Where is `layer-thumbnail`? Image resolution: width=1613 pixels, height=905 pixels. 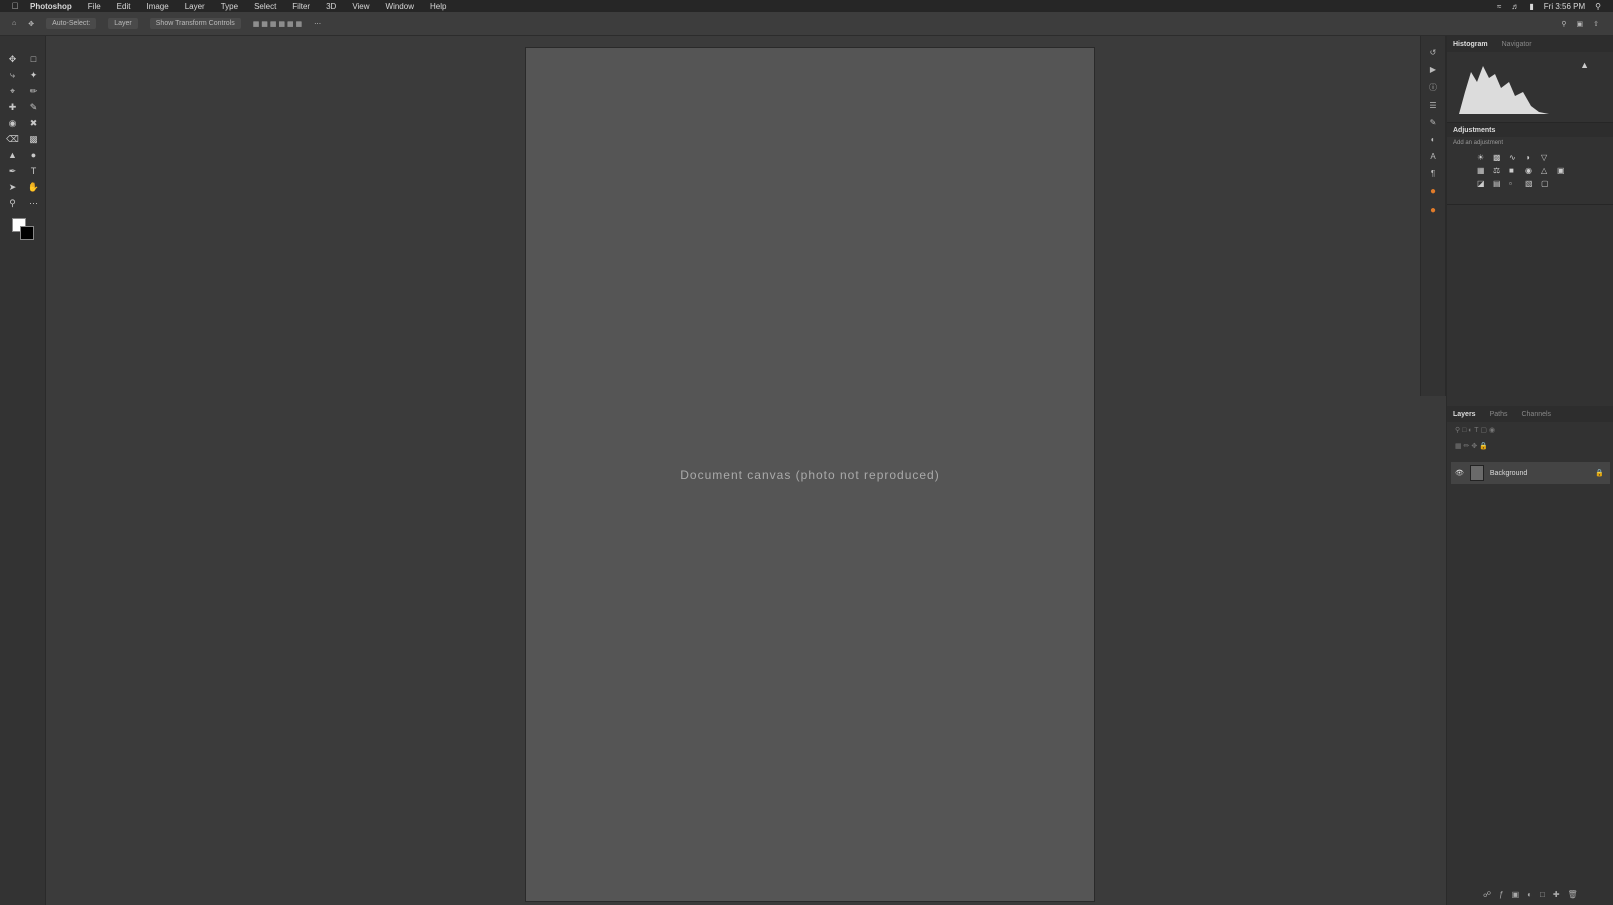
layer-thumbnail is located at coordinates (1476, 473).